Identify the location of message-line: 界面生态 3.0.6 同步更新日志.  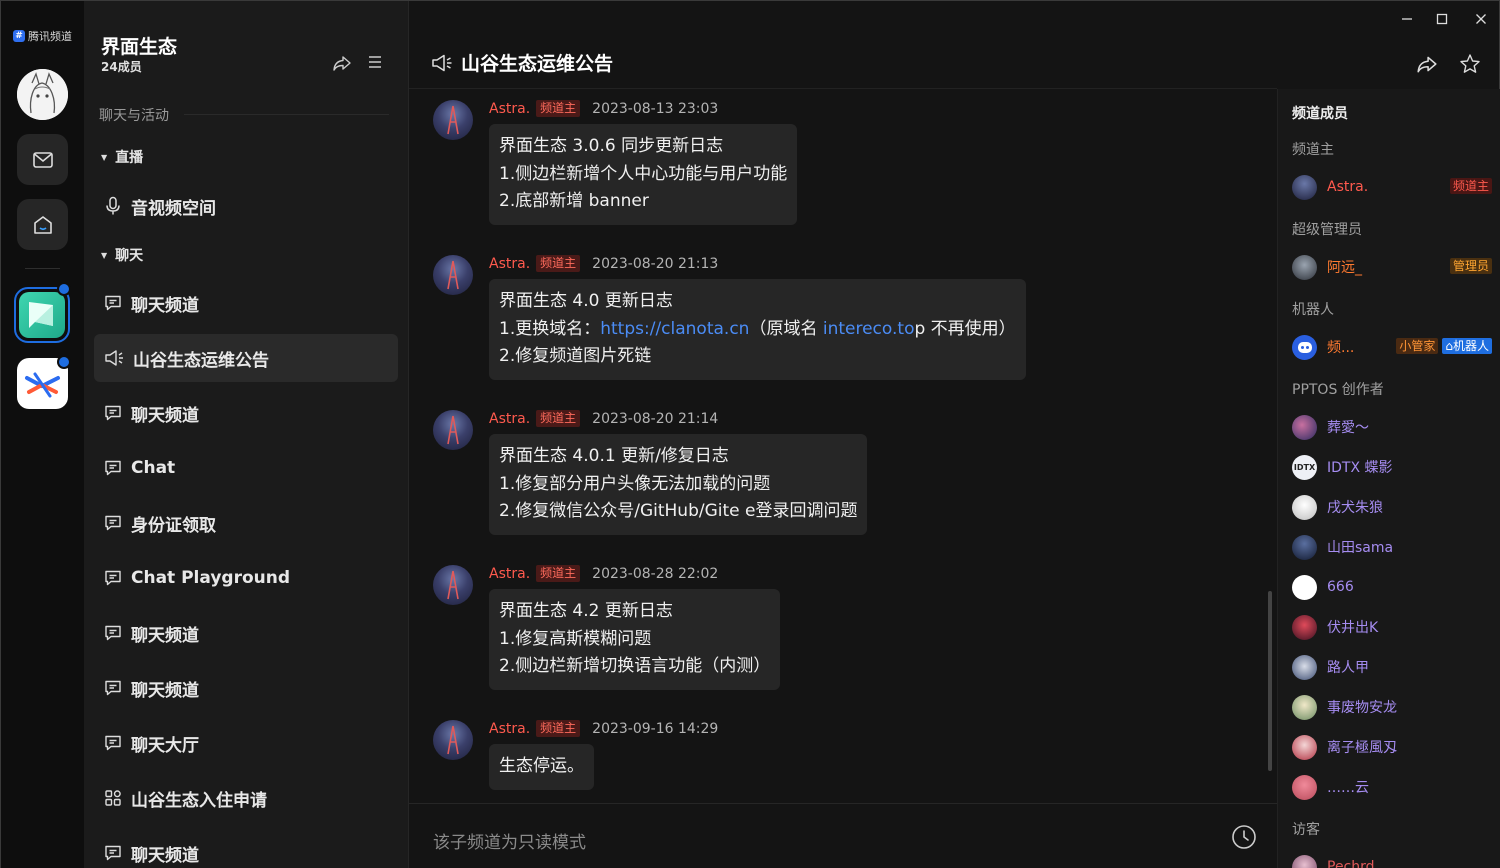
(611, 146).